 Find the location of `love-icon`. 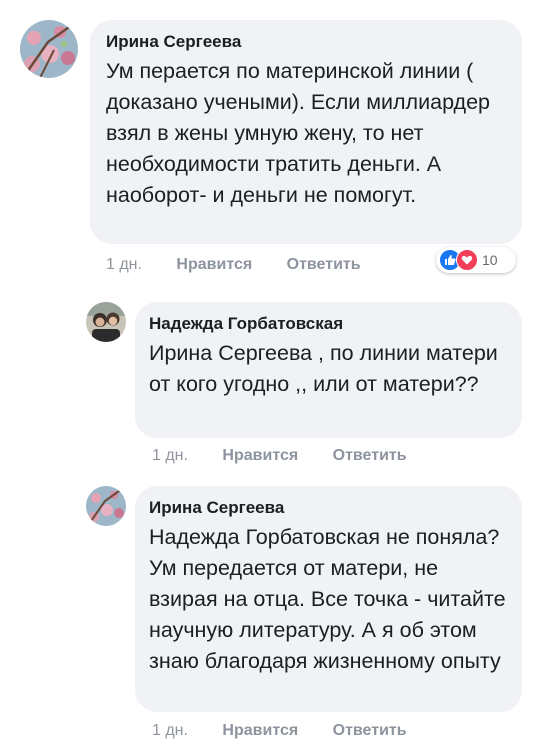

love-icon is located at coordinates (467, 260).